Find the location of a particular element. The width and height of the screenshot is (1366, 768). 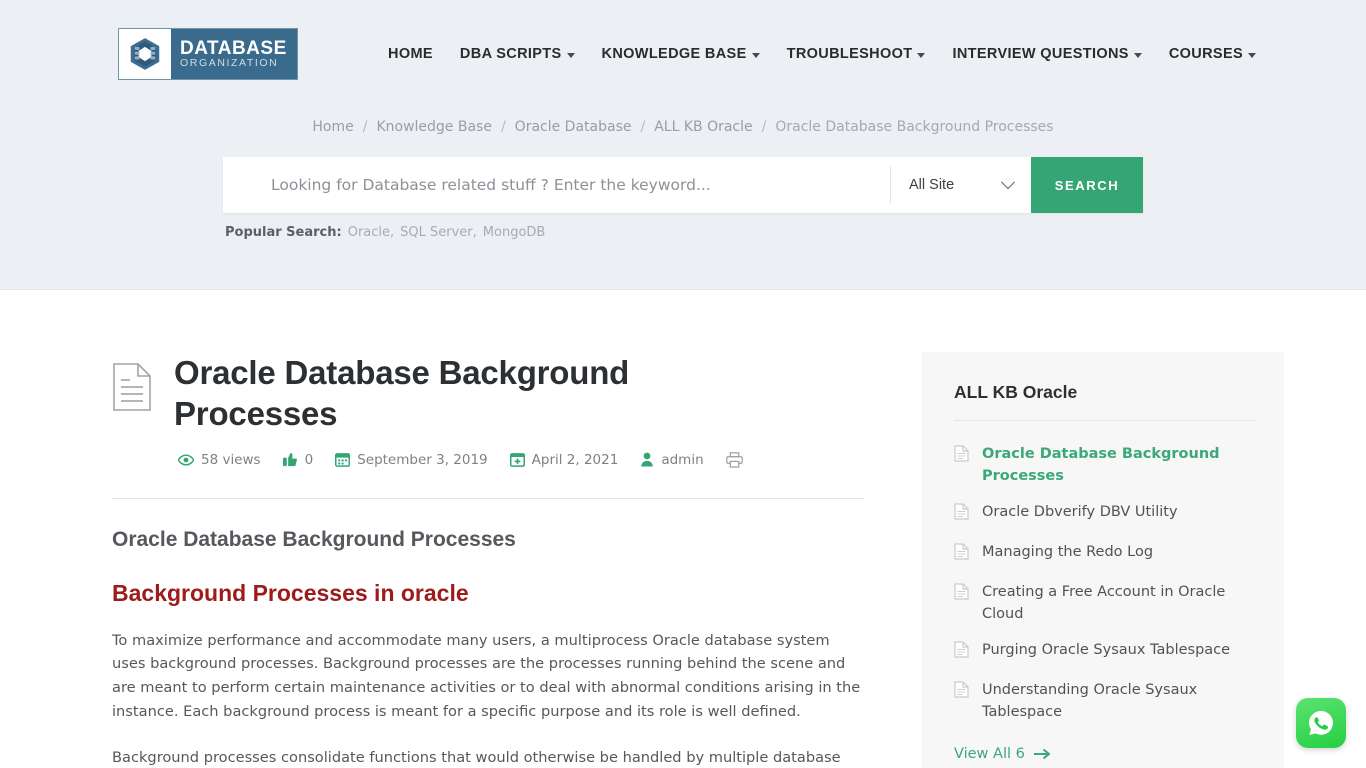

sidebar-item-understanding-oracle-sysaux-tablespace: Understanding Oracle Sysaux Tablespace is located at coordinates (1105, 701).